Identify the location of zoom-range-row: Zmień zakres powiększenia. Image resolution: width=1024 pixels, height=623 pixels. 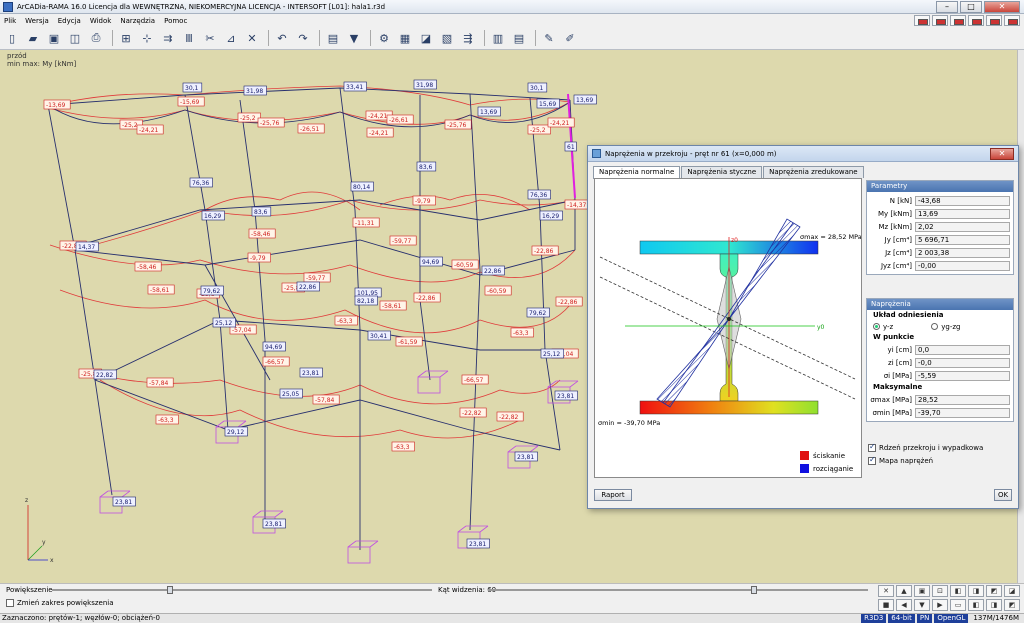
(60, 603).